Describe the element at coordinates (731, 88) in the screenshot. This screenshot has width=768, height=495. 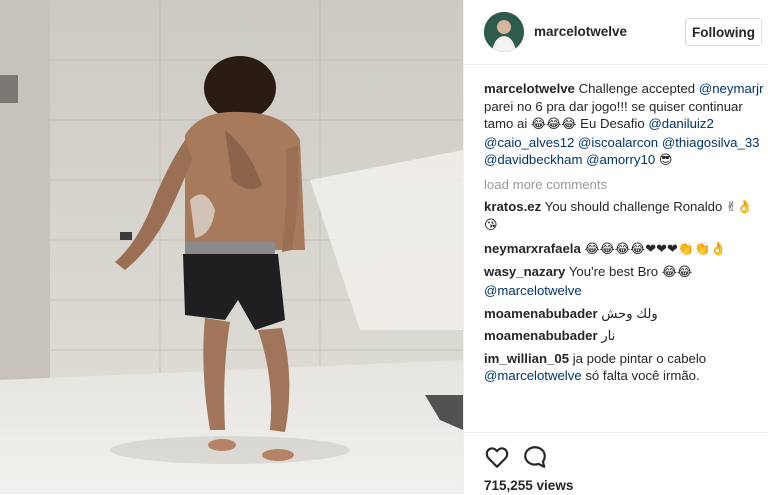
I see `caption-mention: @neymarjr` at that location.